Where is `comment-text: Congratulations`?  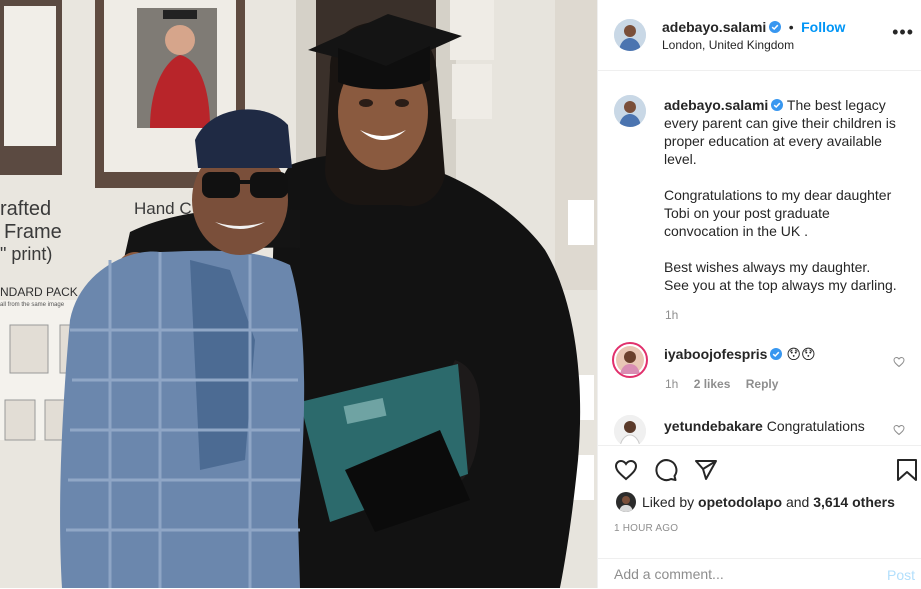 comment-text: Congratulations is located at coordinates (815, 426).